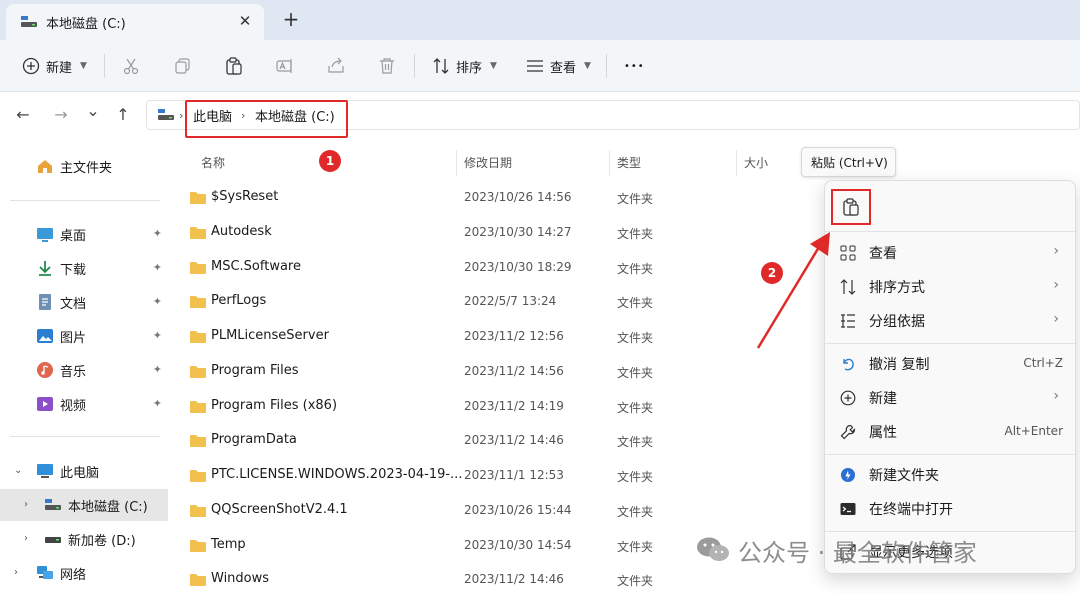  I want to click on paste-button, so click(234, 66).